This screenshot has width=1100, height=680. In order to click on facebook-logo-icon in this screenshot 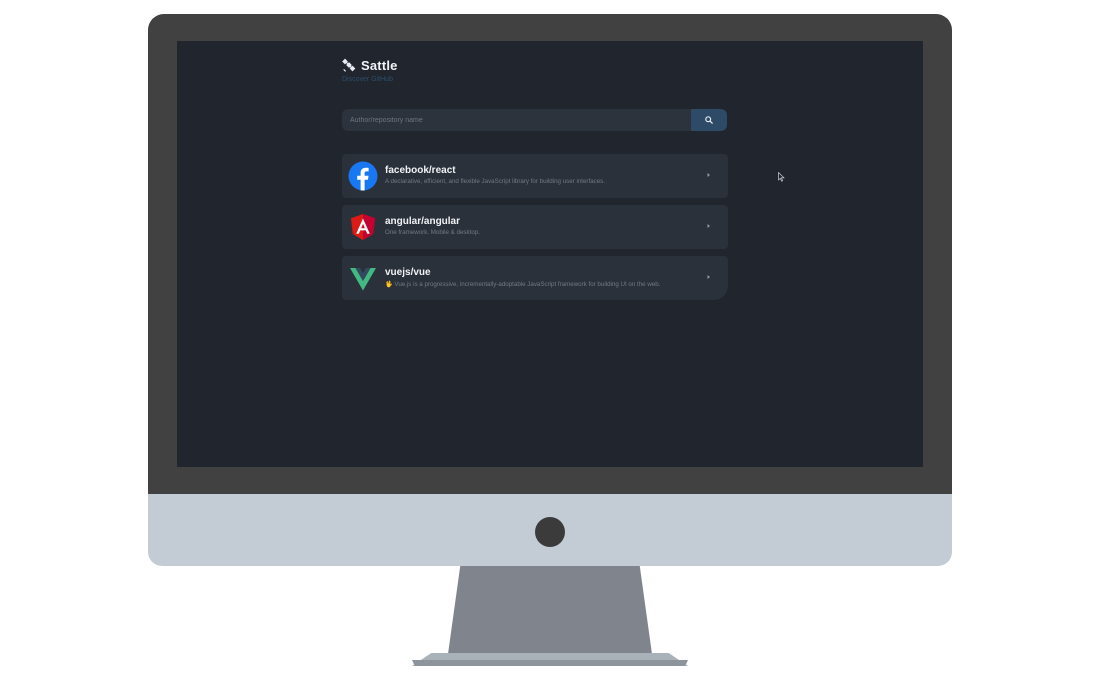, I will do `click(363, 176)`.